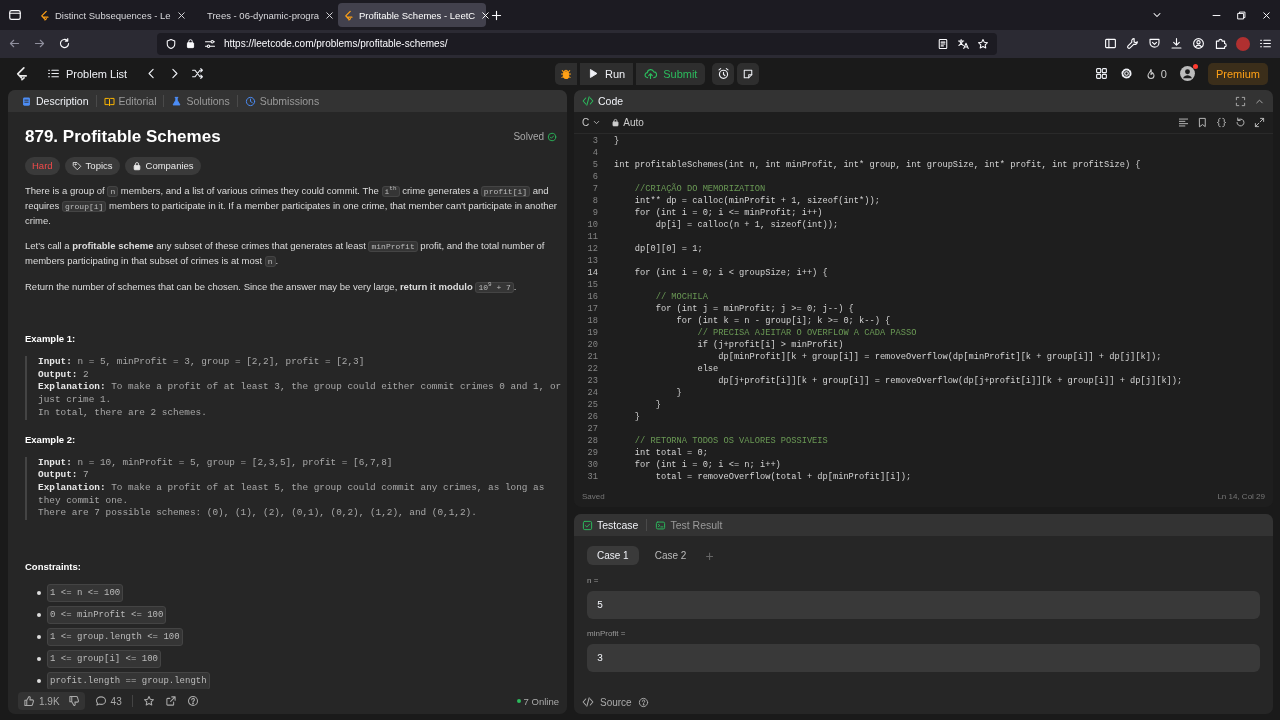  I want to click on reader-view-icon, so click(943, 43).